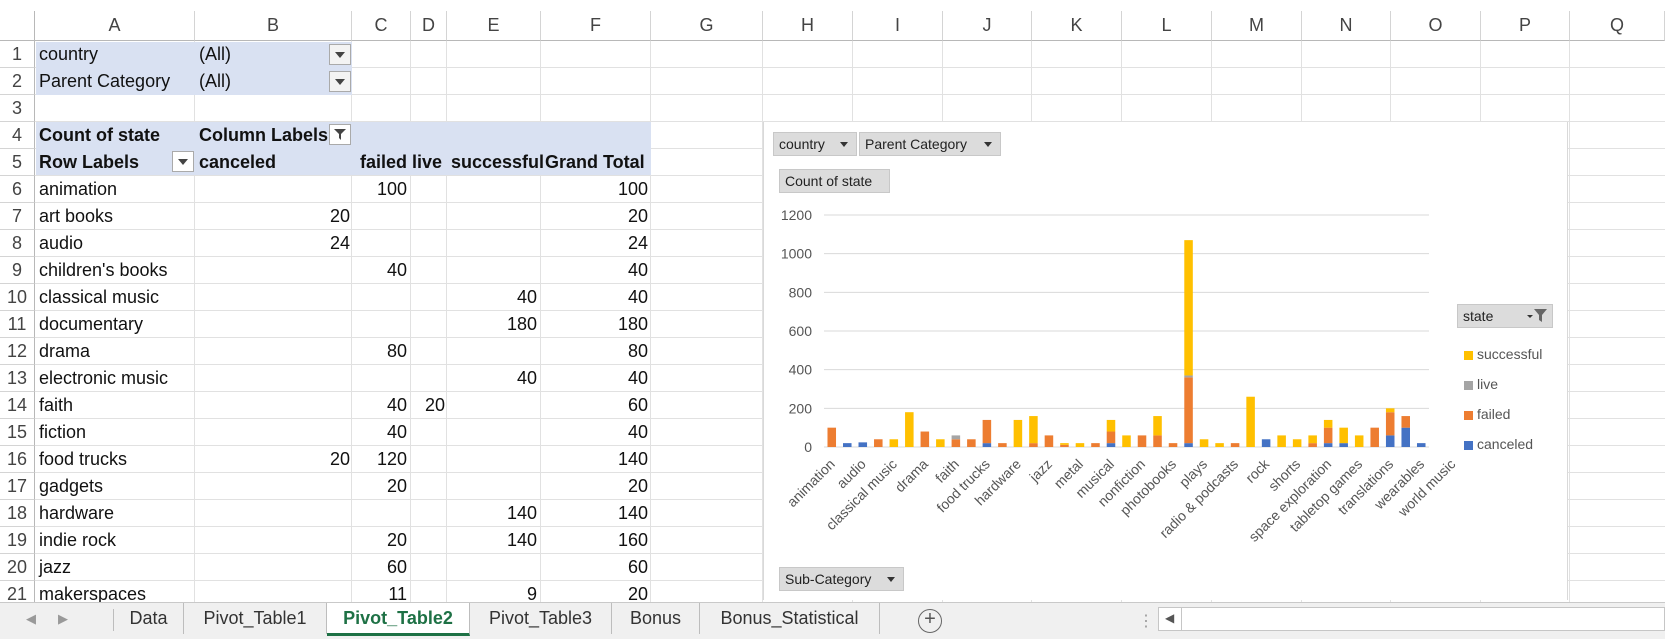 This screenshot has height=639, width=1665. What do you see at coordinates (215, 54) in the screenshot?
I see `filter-value-country: (All)` at bounding box center [215, 54].